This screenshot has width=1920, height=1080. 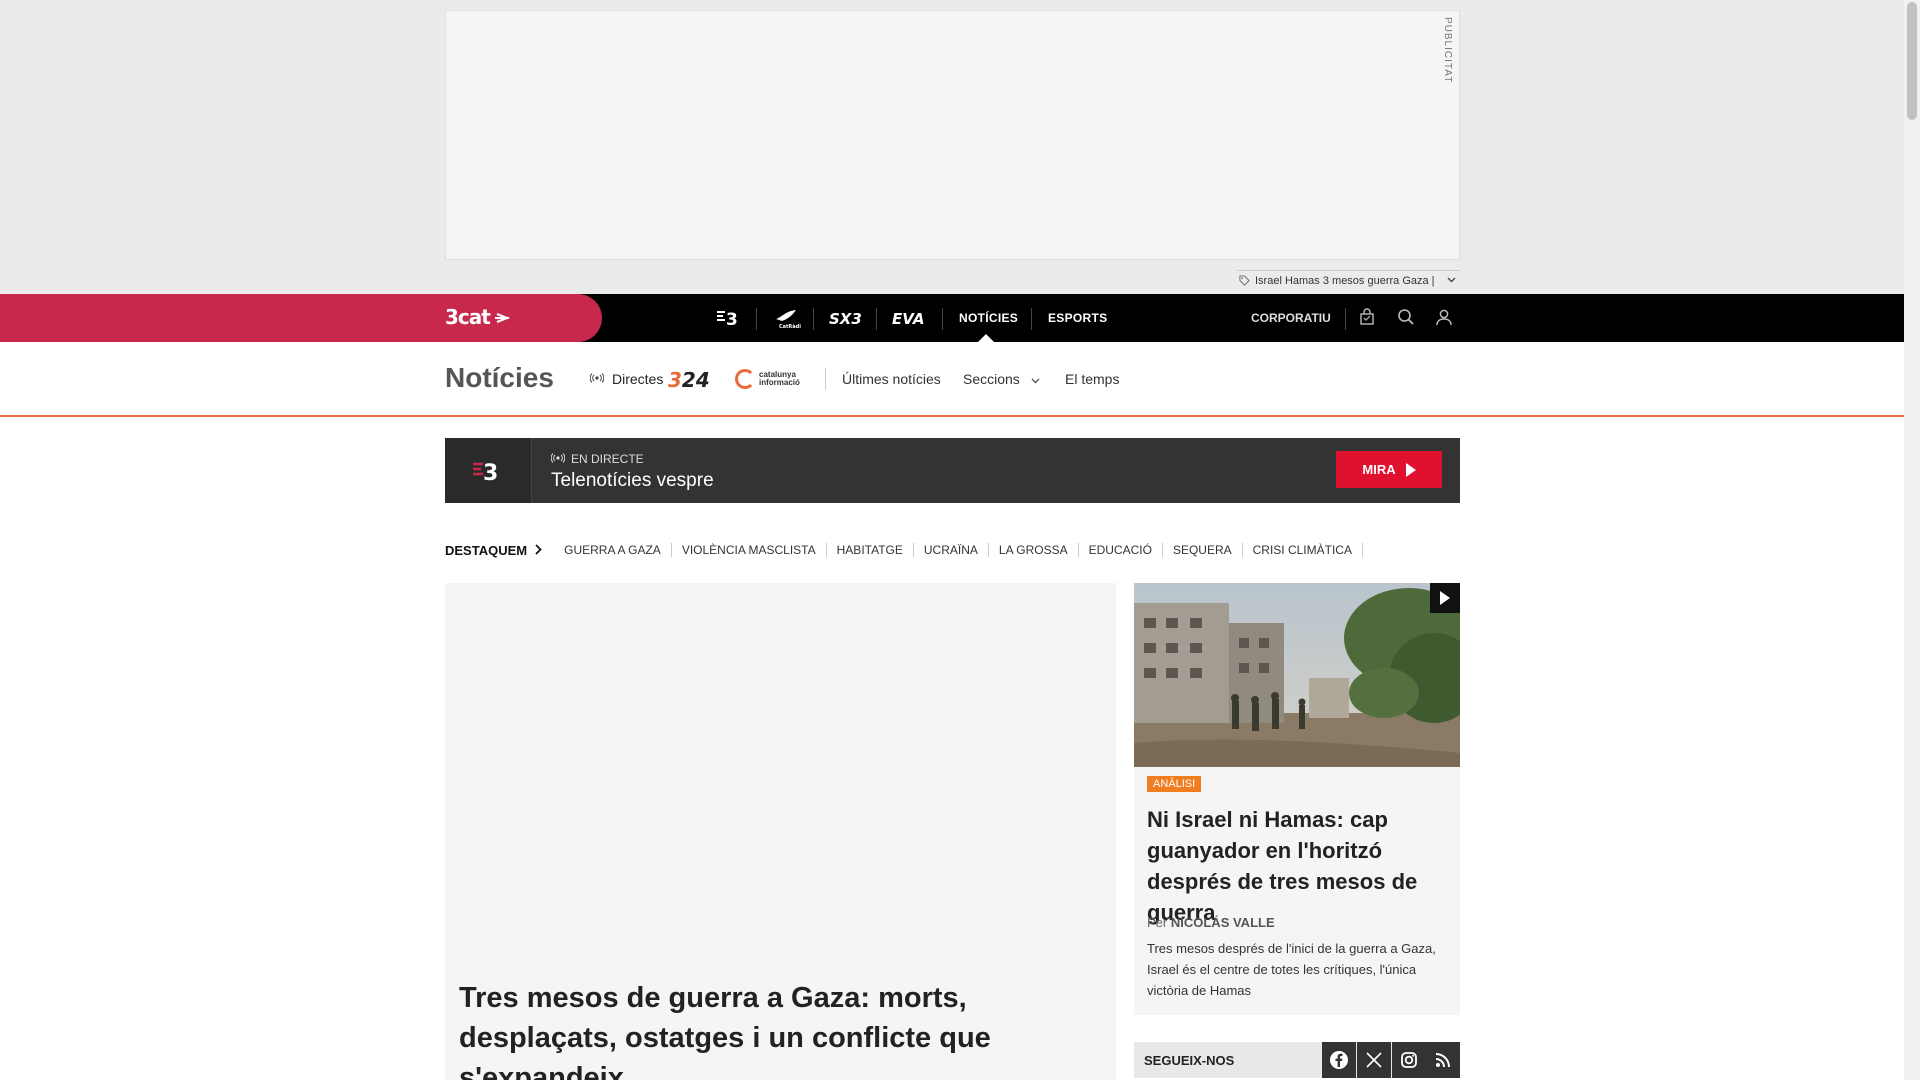 I want to click on instagram-icon, so click(x=1409, y=1060).